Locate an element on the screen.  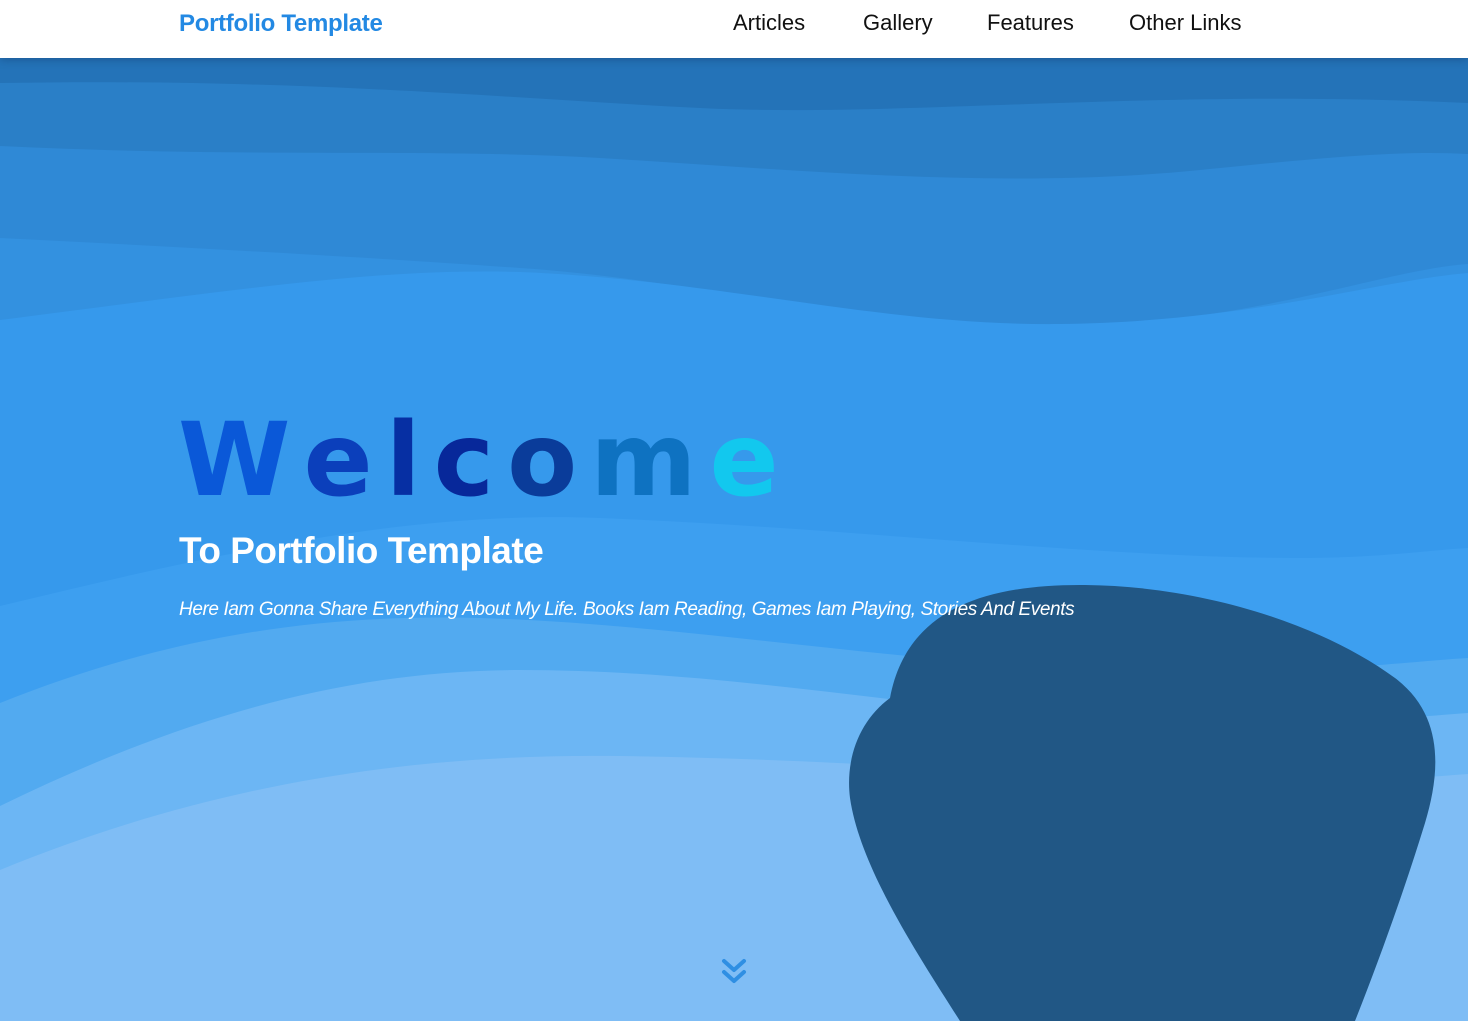
welcome-letter: c is located at coordinates (470, 460).